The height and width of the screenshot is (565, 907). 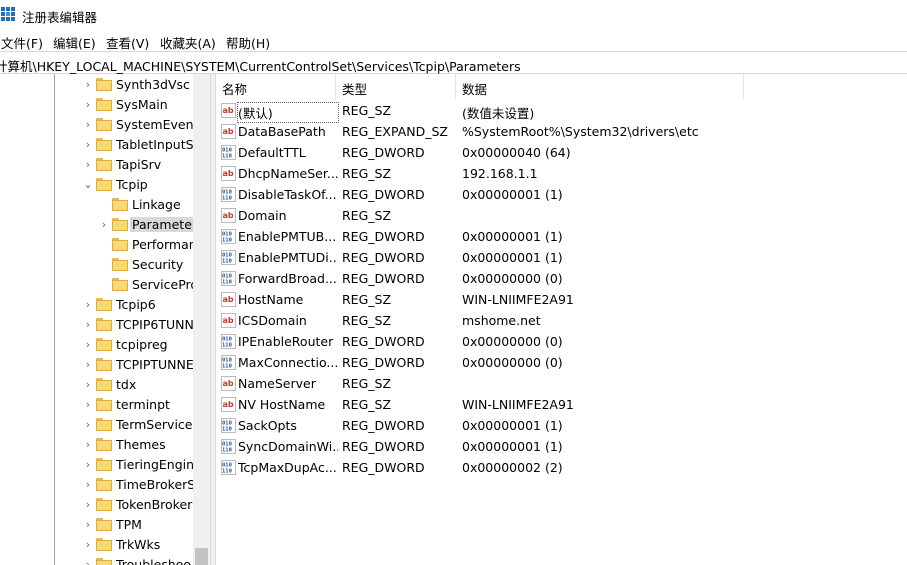 I want to click on title-bar: 注册表编辑器, so click(x=453, y=15).